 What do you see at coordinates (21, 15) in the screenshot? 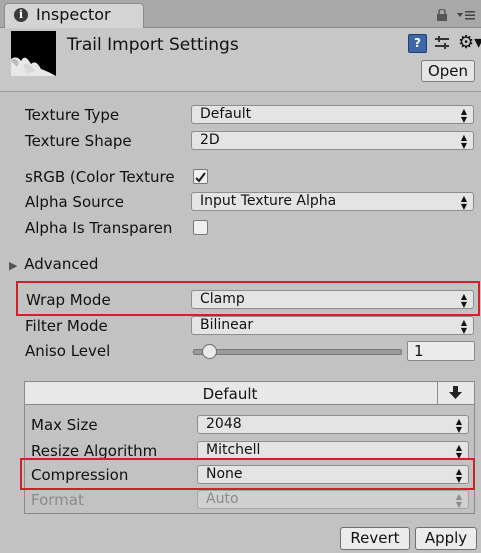
I see `info-icon: i` at bounding box center [21, 15].